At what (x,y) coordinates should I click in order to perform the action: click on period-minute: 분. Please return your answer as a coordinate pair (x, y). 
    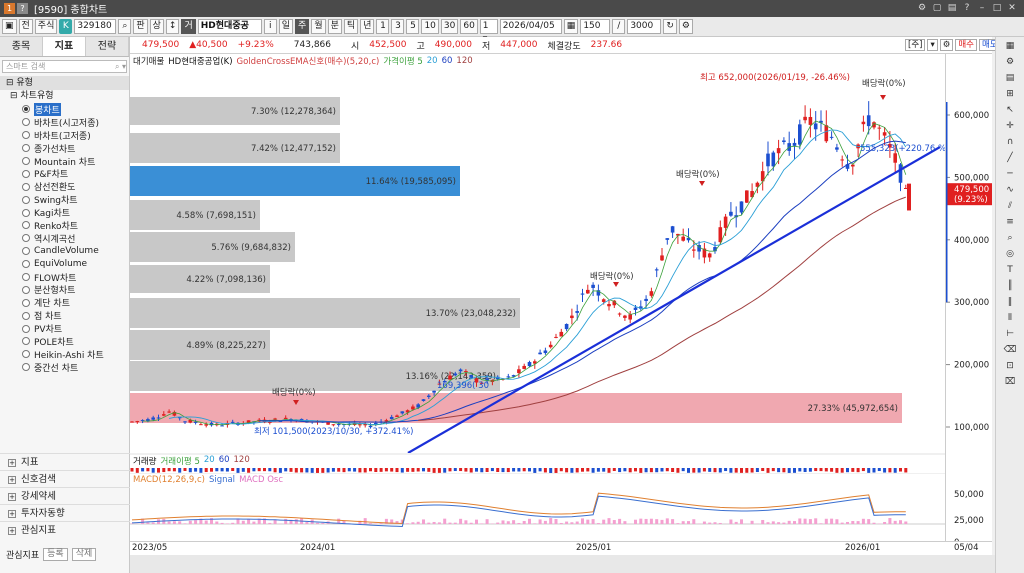
    Looking at the image, I should click on (334, 26).